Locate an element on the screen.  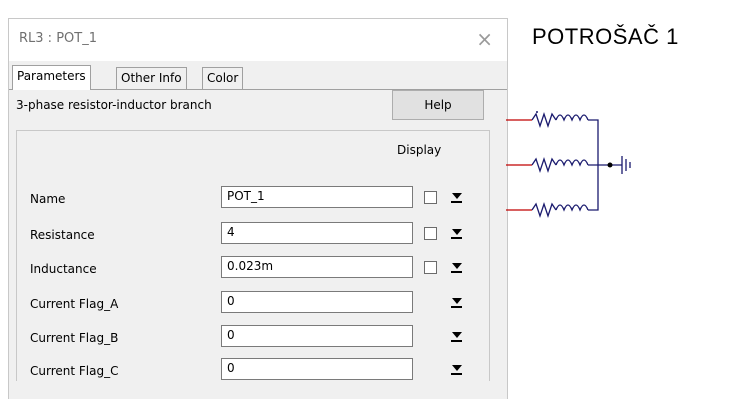
param-label-current-flag-b: Current Flag_B is located at coordinates (74, 338).